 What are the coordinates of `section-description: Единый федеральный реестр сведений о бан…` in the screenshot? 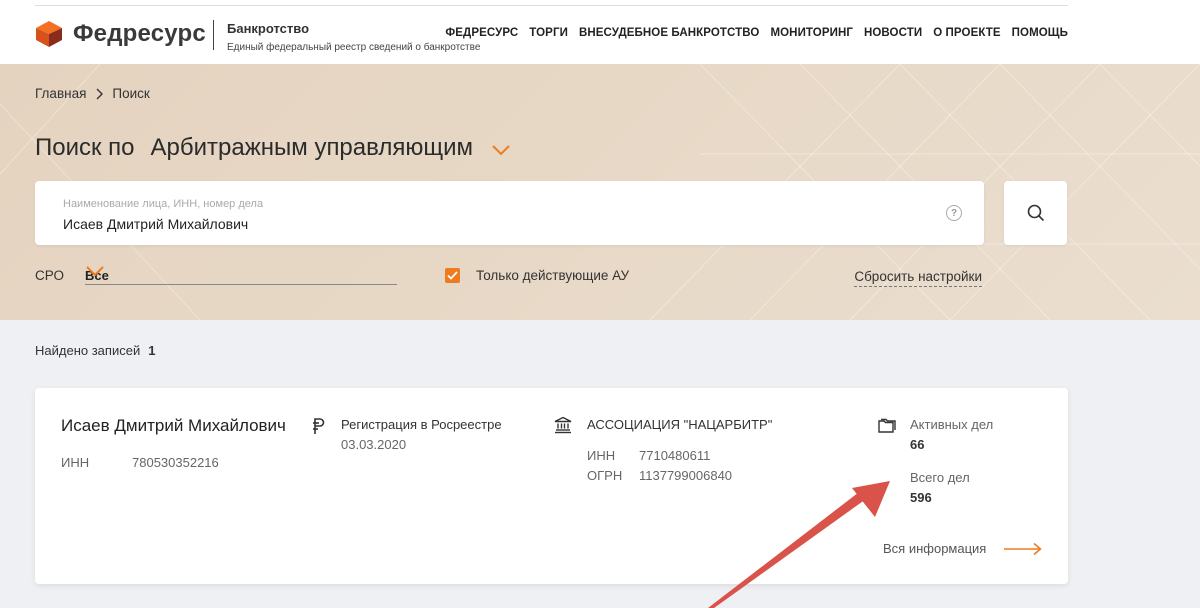 It's located at (354, 47).